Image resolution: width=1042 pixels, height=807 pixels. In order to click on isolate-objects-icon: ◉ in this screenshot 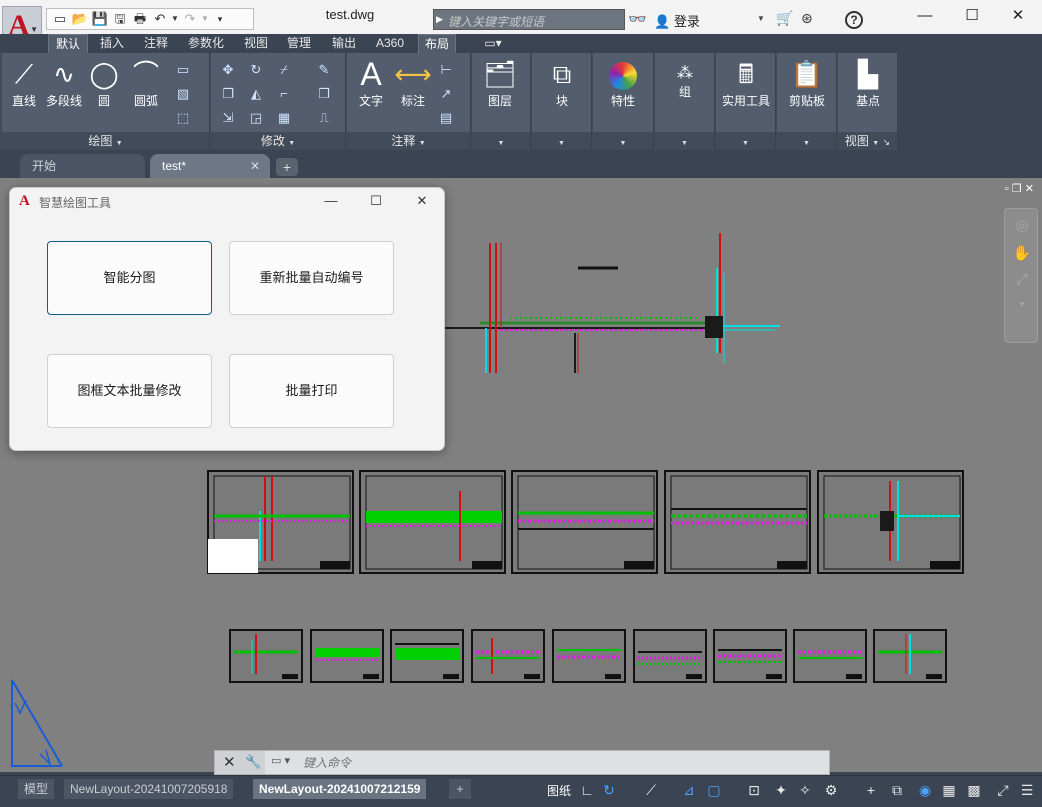, I will do `click(925, 790)`.